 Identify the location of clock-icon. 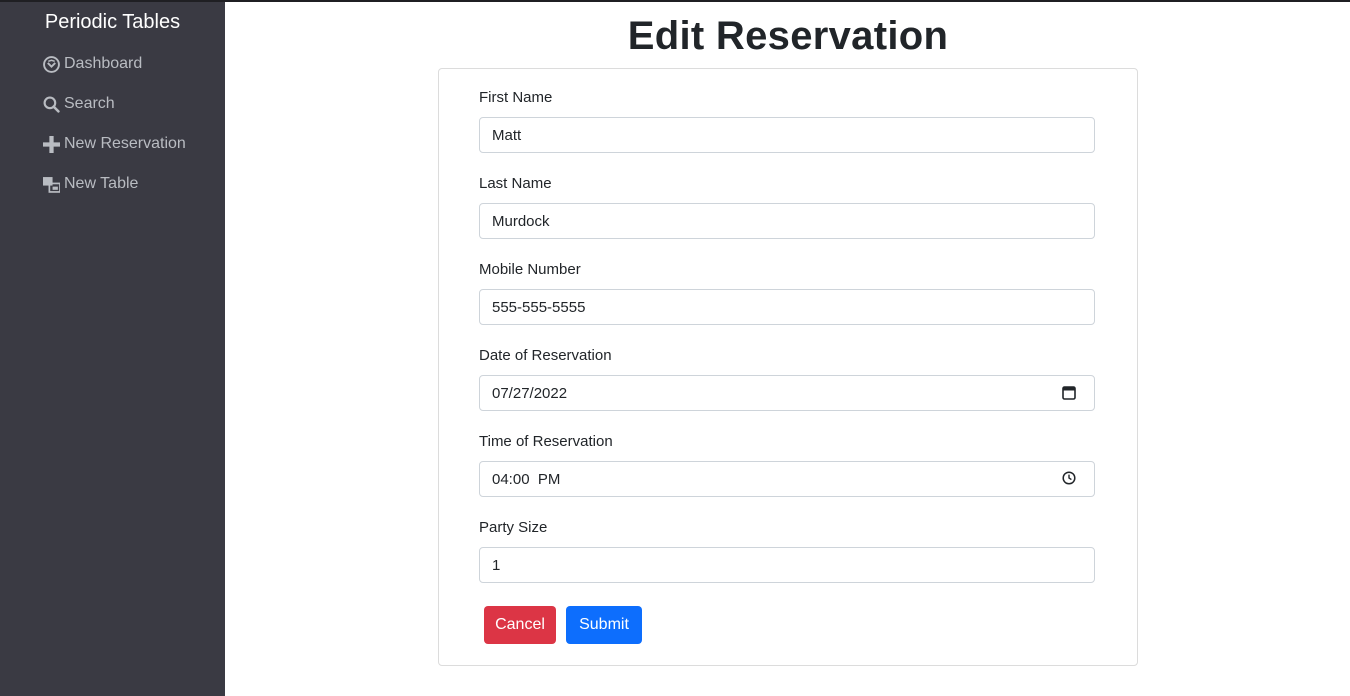
(1070, 479).